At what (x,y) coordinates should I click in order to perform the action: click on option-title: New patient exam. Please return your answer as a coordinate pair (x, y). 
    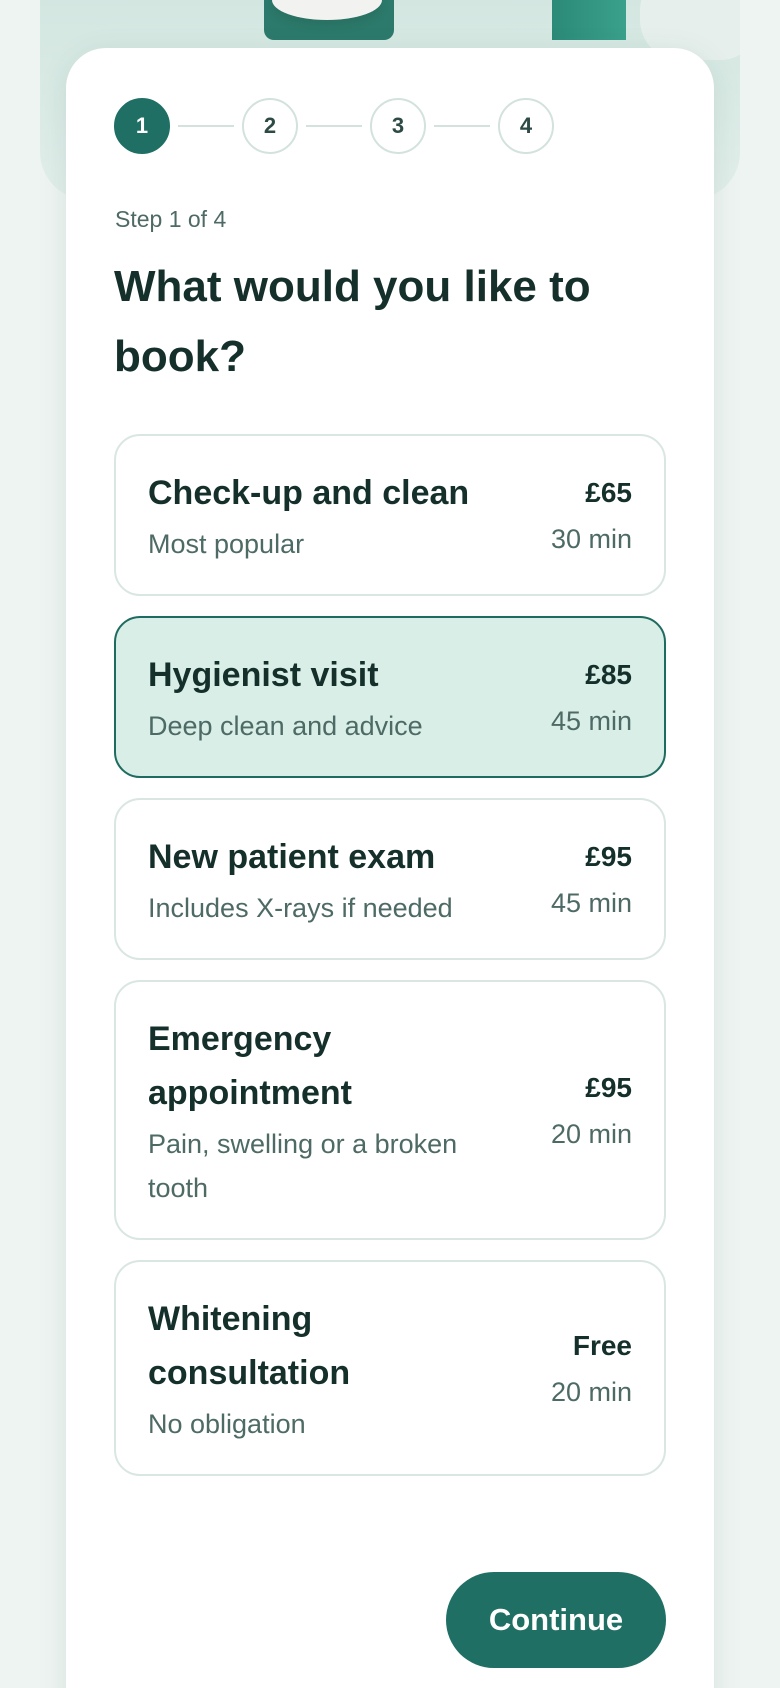
    Looking at the image, I should click on (292, 857).